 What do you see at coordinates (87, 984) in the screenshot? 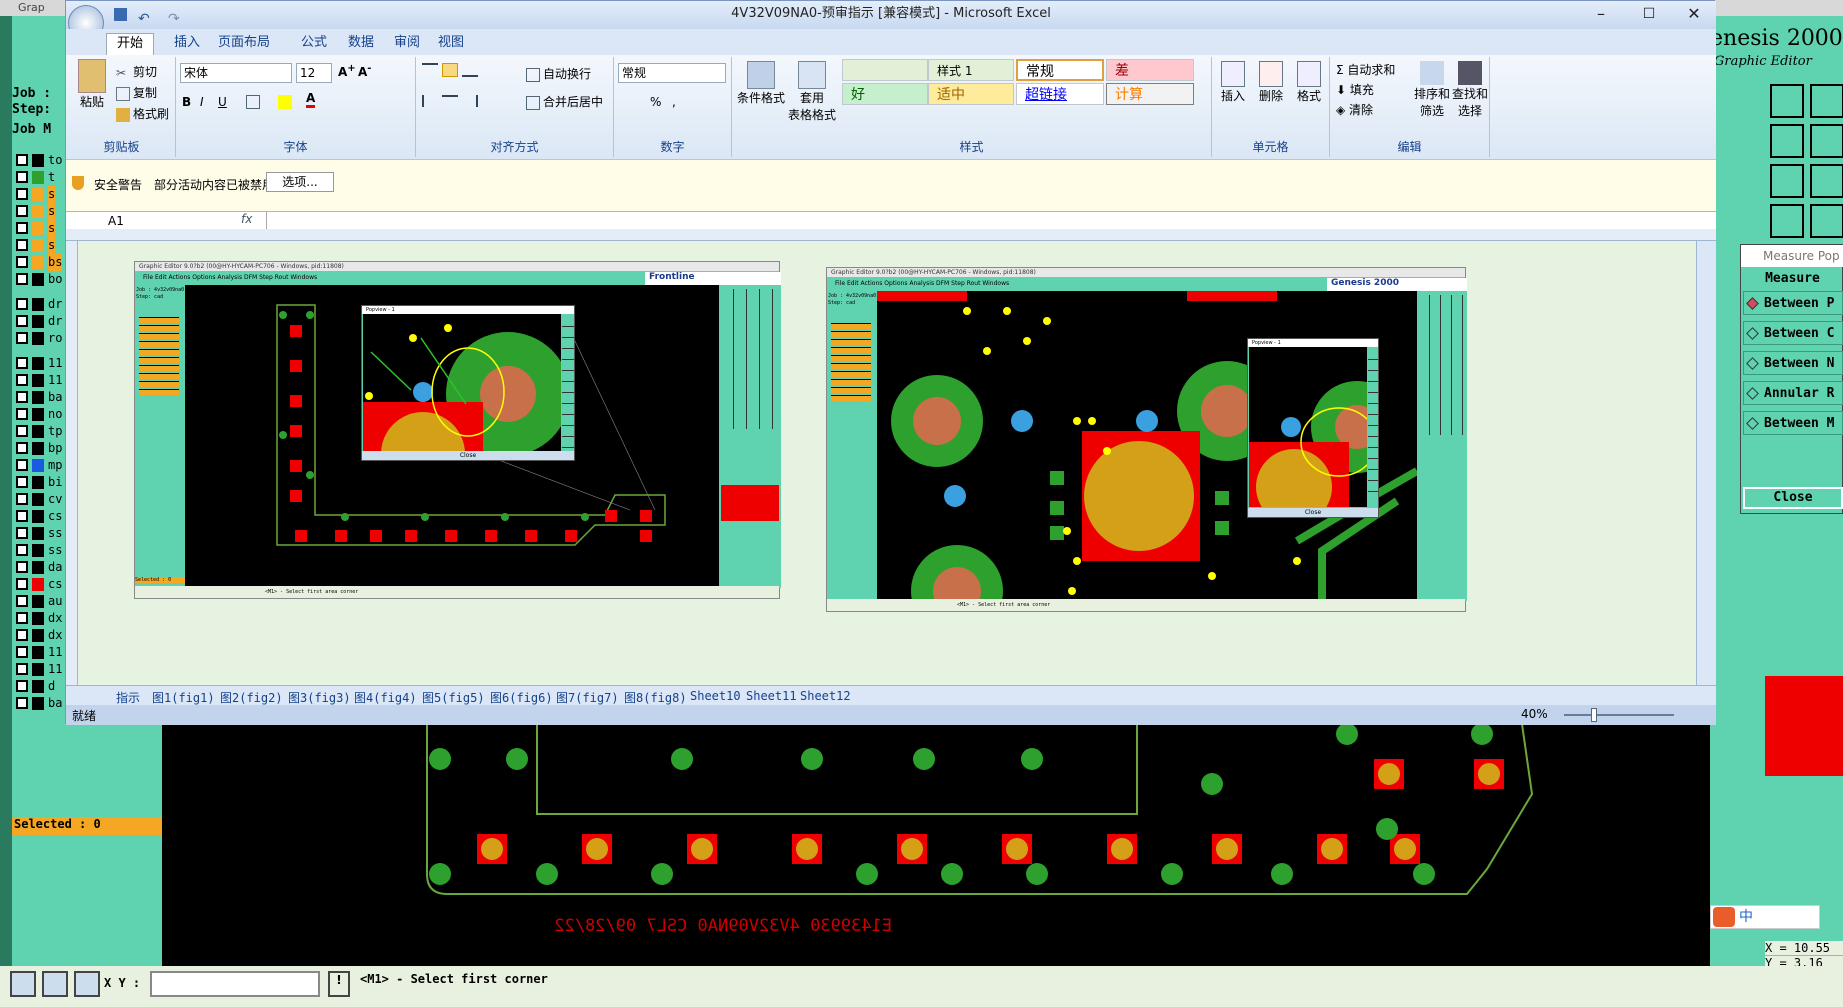
I see `grid-tool-icon` at bounding box center [87, 984].